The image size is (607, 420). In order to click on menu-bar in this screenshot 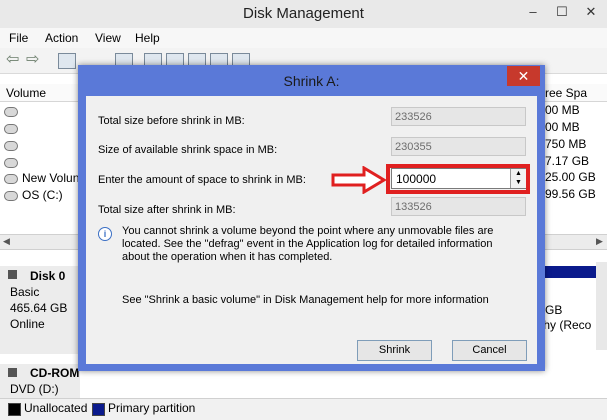, I will do `click(303, 38)`.